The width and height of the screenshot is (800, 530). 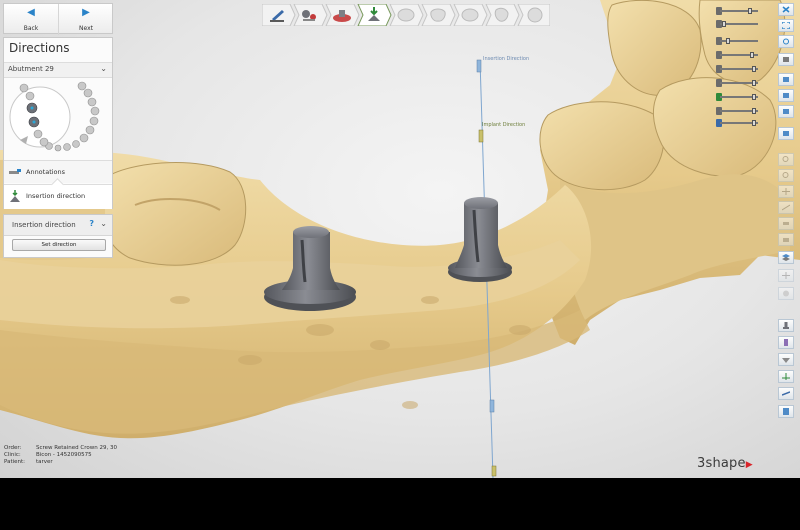 I want to click on clinic-key: Clinic:, so click(x=12, y=455).